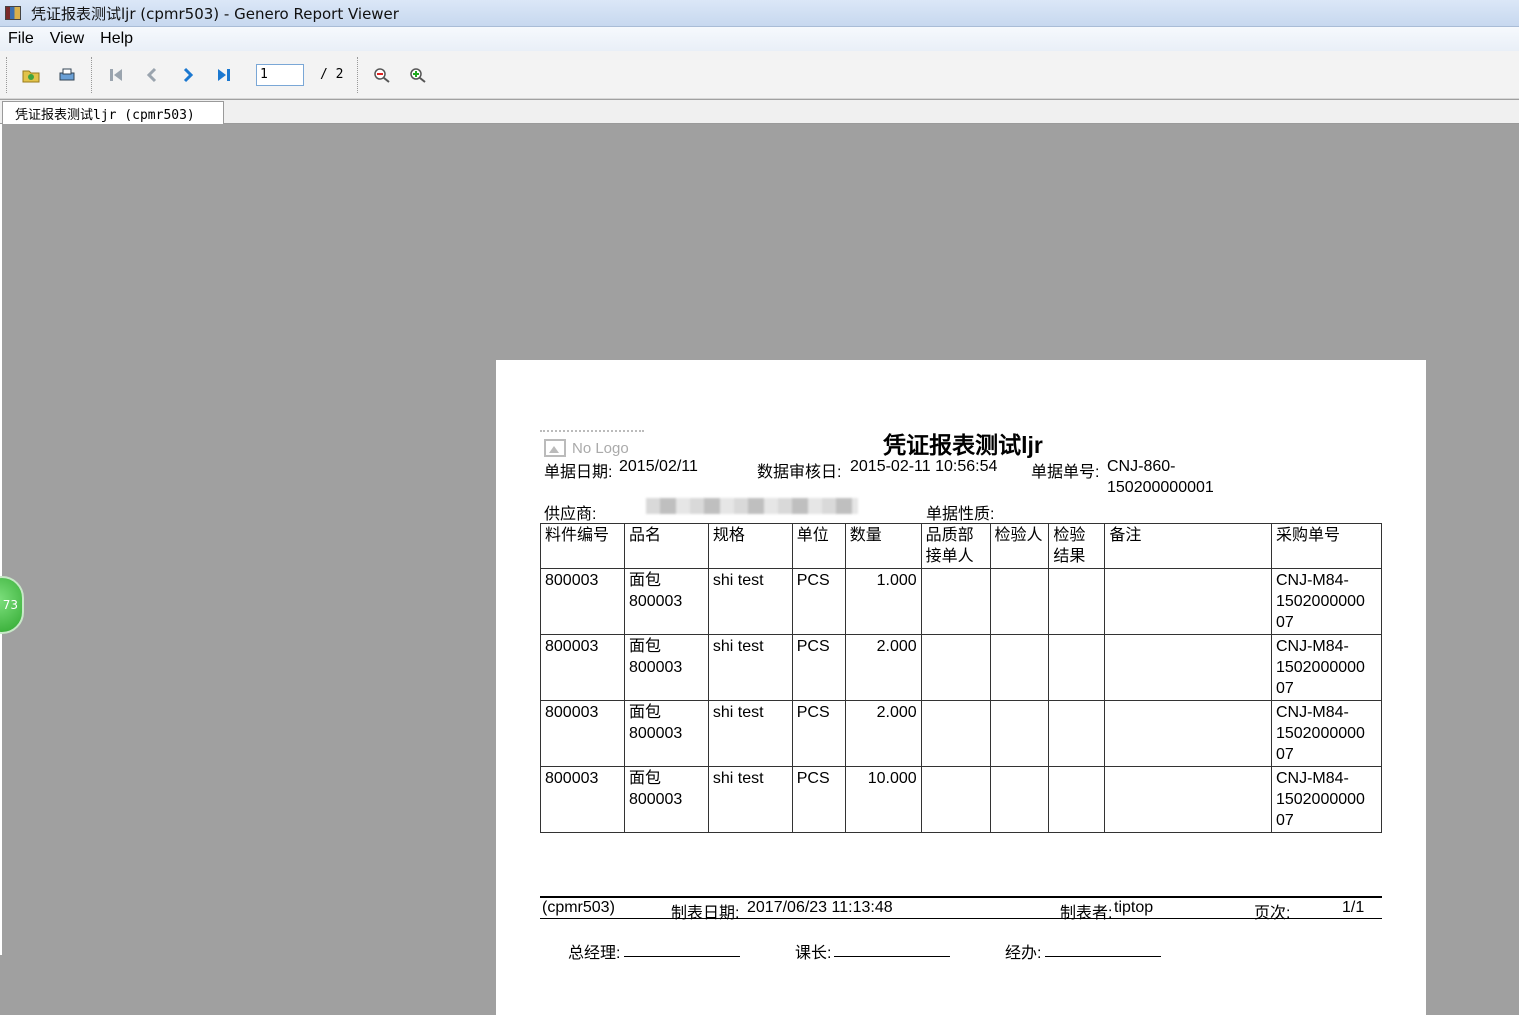  I want to click on zoom-in-icon, so click(418, 75).